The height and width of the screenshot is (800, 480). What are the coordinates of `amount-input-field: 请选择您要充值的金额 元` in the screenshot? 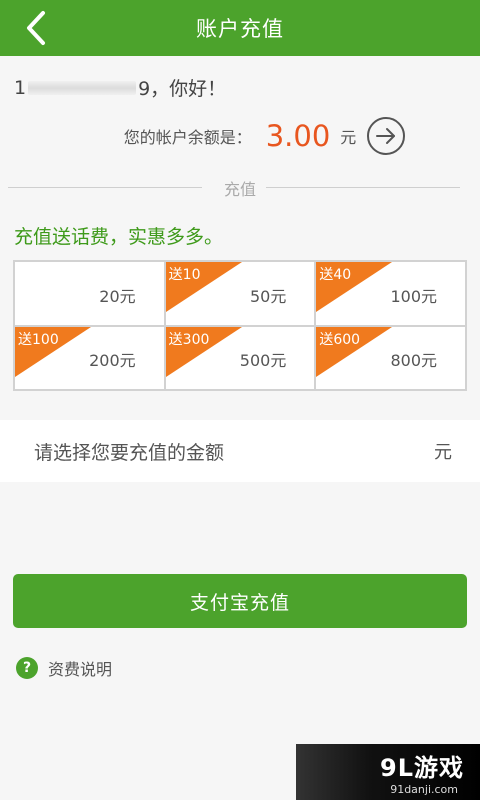 It's located at (240, 451).